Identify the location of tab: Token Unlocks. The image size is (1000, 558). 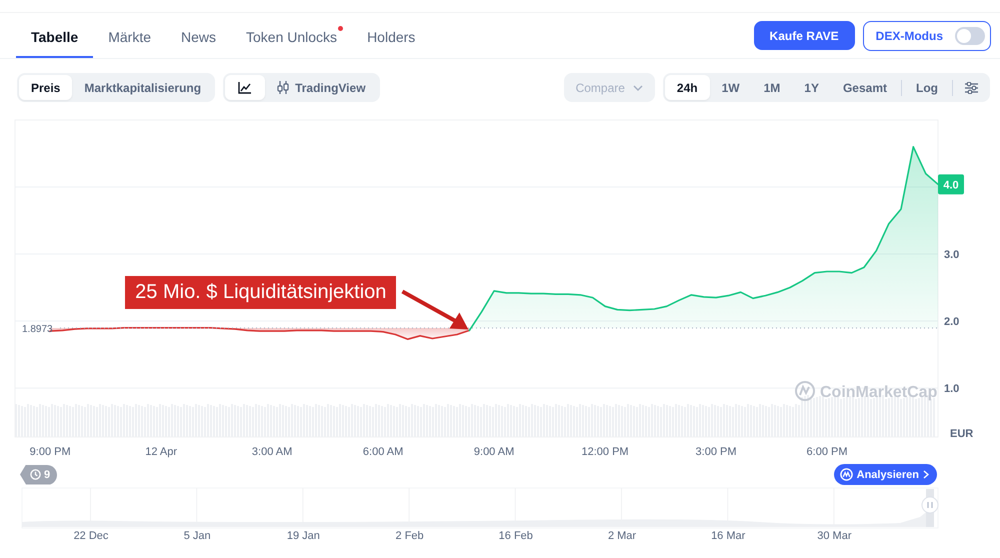
(291, 35).